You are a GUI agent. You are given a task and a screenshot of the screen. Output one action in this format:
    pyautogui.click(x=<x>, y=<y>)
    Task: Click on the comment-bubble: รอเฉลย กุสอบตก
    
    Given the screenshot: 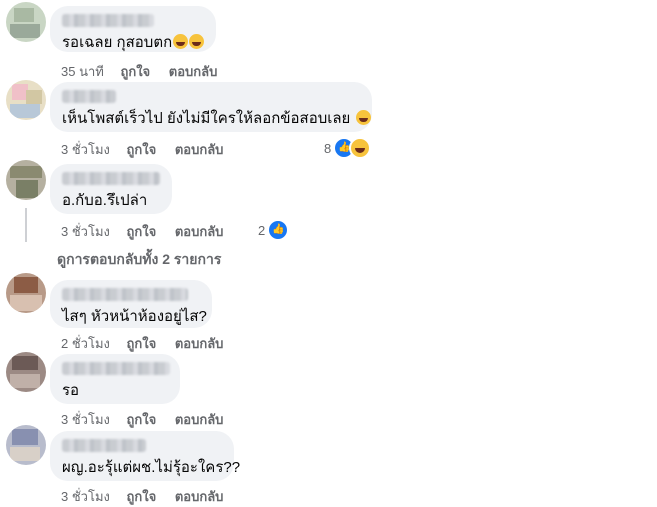 What is the action you would take?
    pyautogui.click(x=133, y=29)
    